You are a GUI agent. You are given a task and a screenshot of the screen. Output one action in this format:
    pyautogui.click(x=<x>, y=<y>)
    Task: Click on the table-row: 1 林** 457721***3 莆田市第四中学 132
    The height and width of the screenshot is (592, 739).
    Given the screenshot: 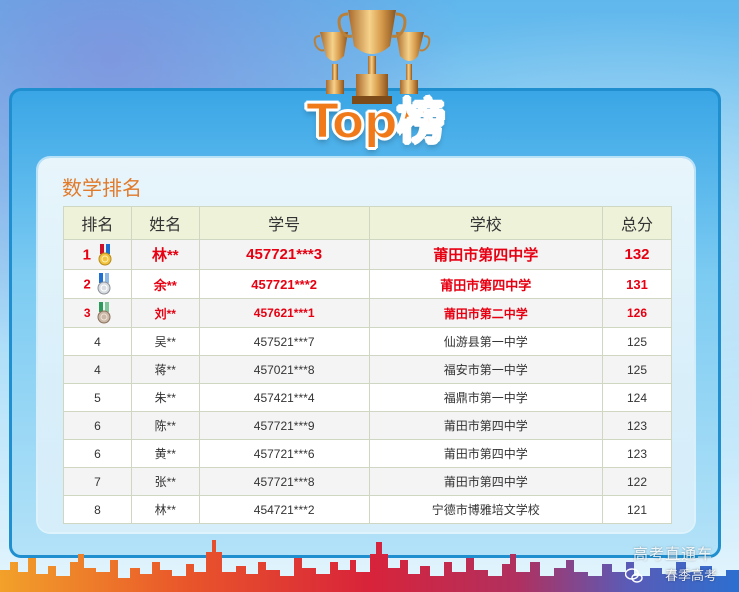 What is the action you would take?
    pyautogui.click(x=367, y=254)
    